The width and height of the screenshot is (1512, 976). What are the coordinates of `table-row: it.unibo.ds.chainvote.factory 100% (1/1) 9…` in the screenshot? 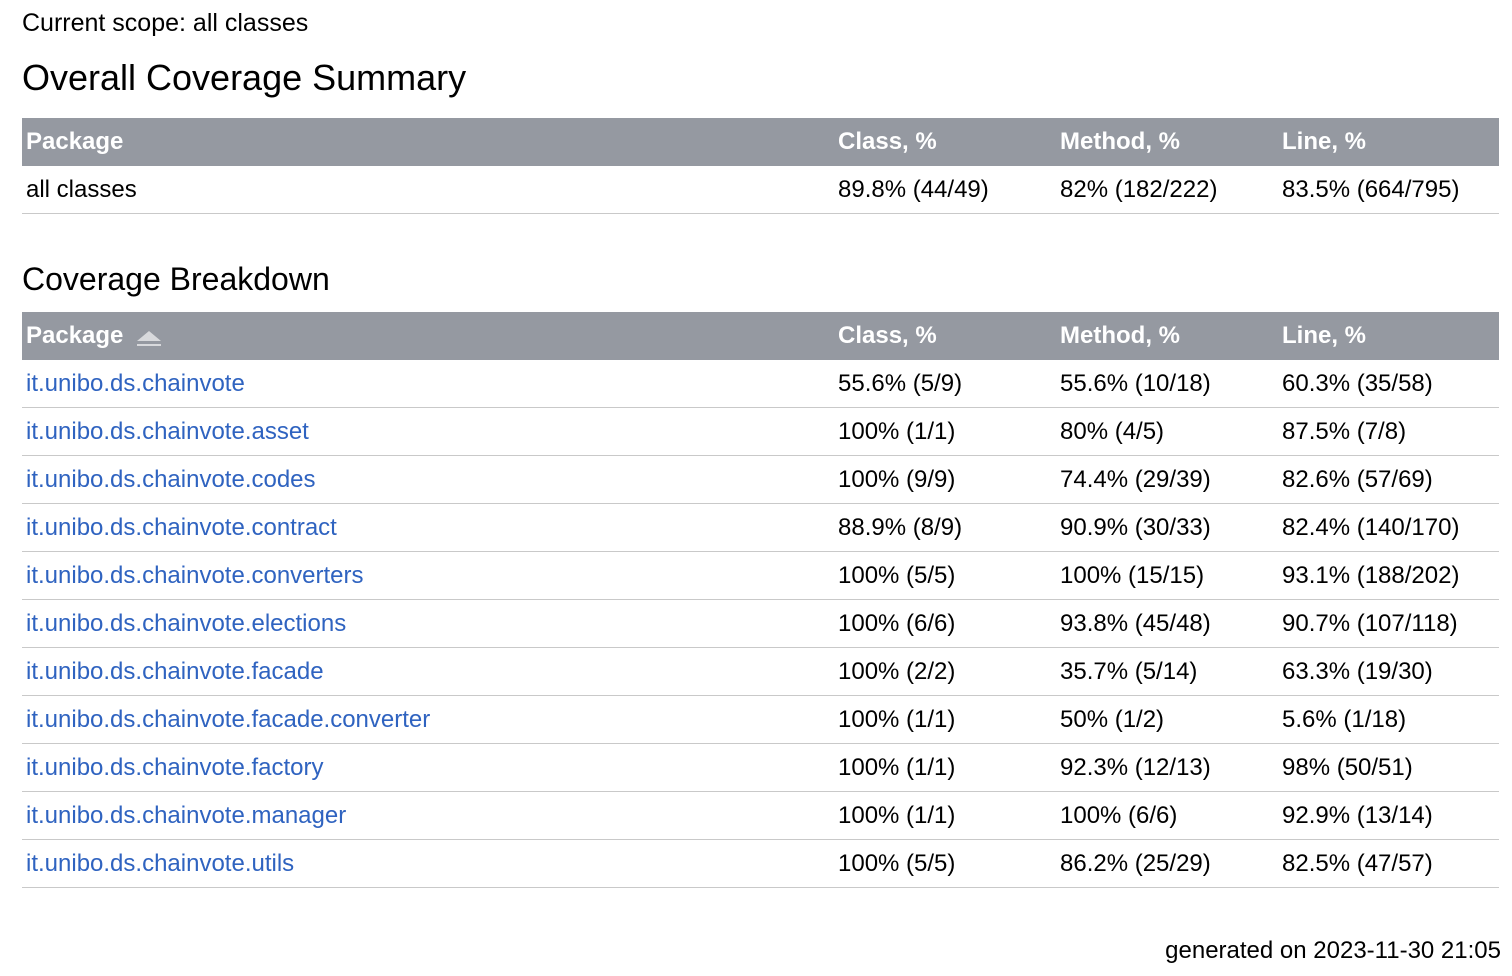 It's located at (760, 767).